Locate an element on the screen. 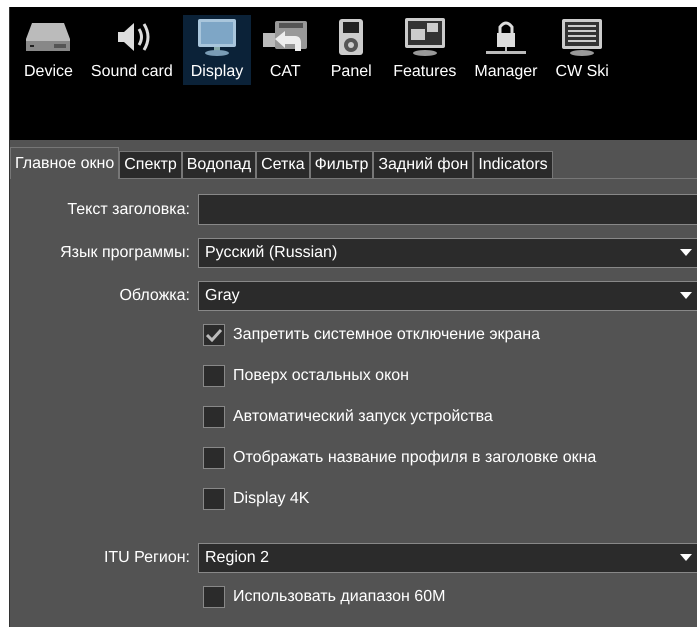  tab: Indicators is located at coordinates (513, 164).